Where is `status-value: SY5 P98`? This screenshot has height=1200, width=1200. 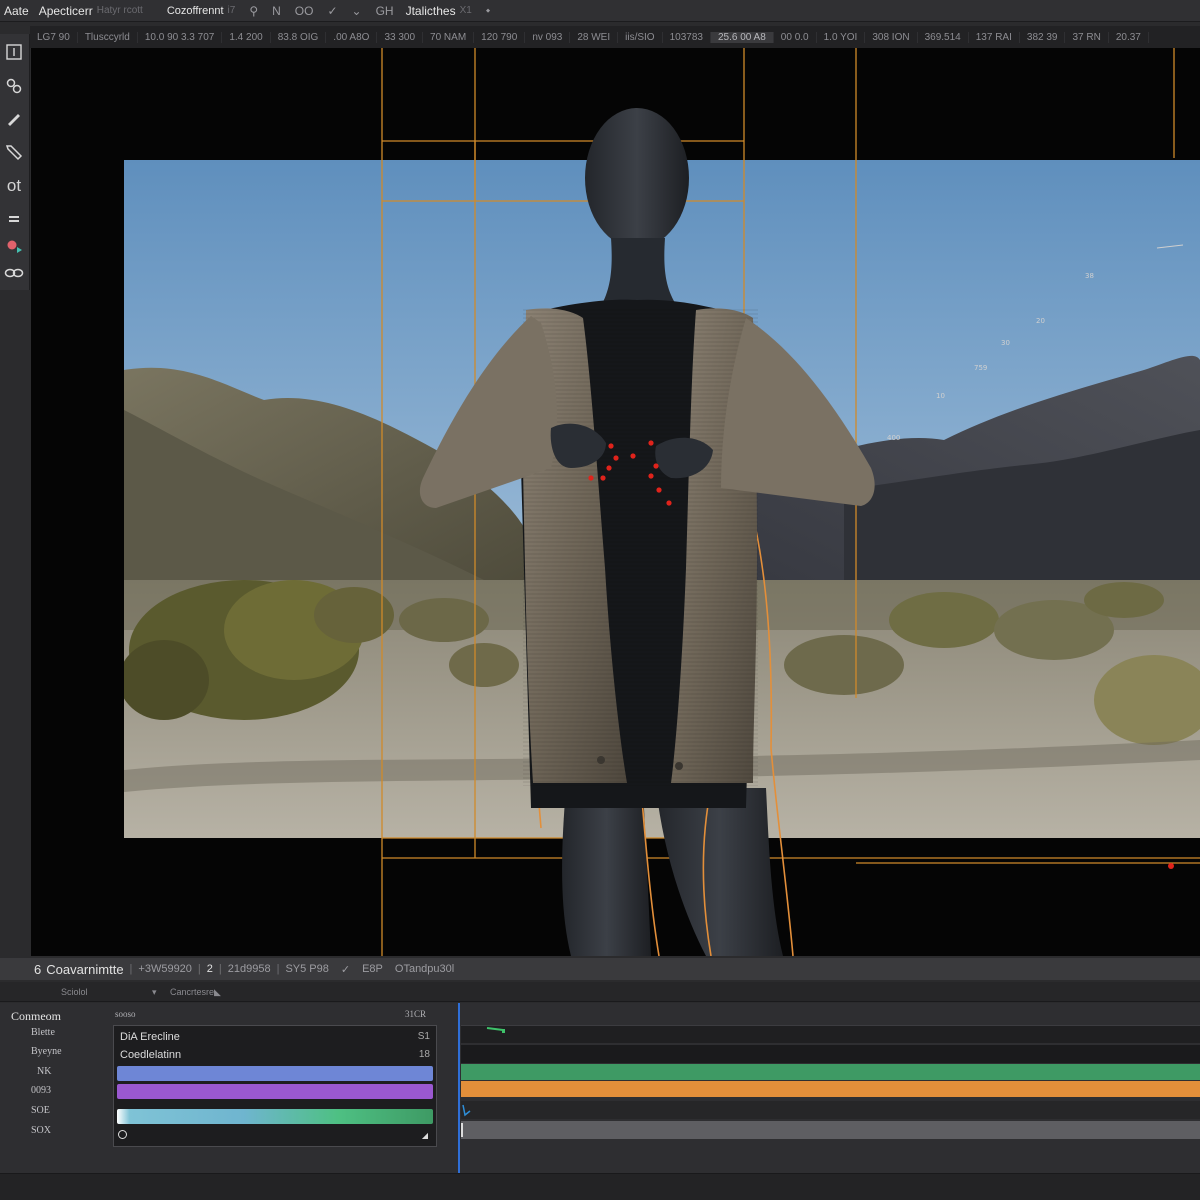
status-value: SY5 P98 is located at coordinates (307, 969).